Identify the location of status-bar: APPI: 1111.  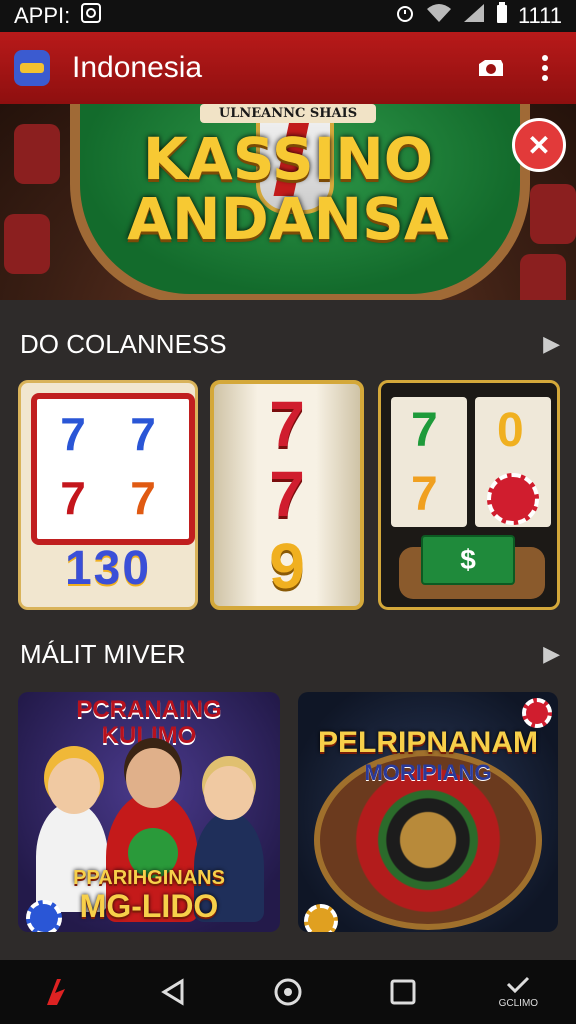
(288, 16).